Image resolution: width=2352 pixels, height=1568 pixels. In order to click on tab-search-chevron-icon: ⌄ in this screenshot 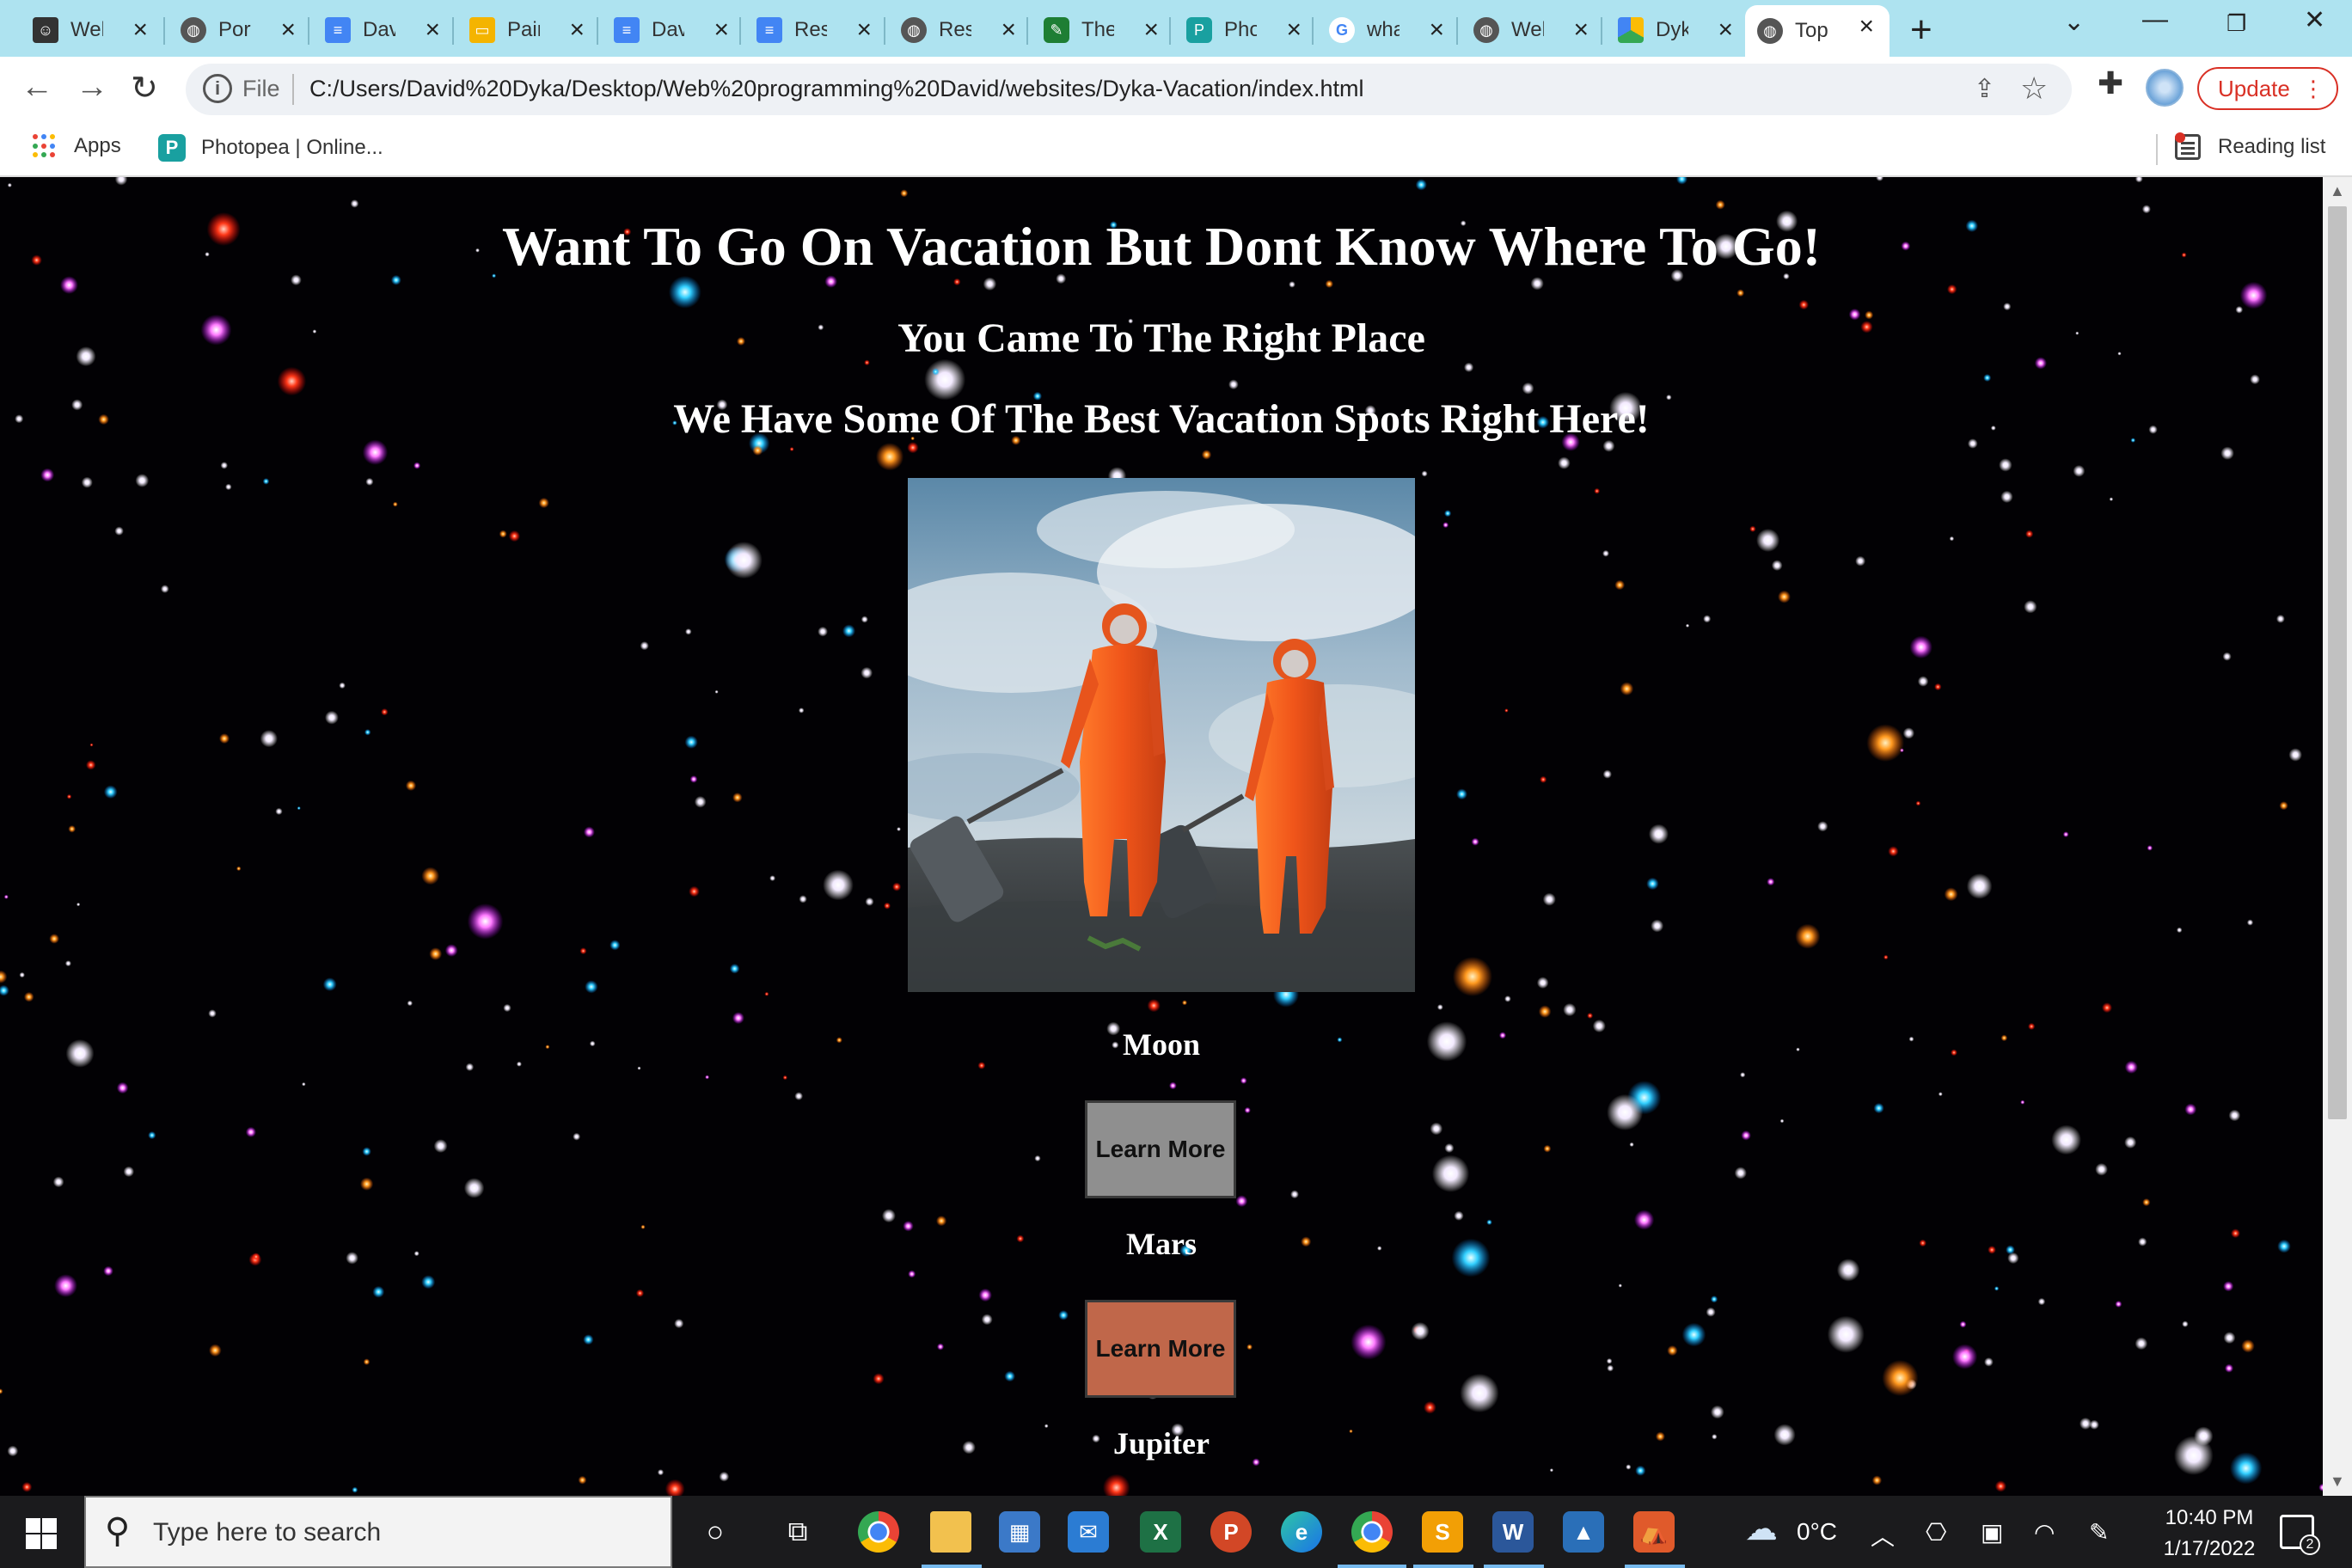, I will do `click(2074, 22)`.